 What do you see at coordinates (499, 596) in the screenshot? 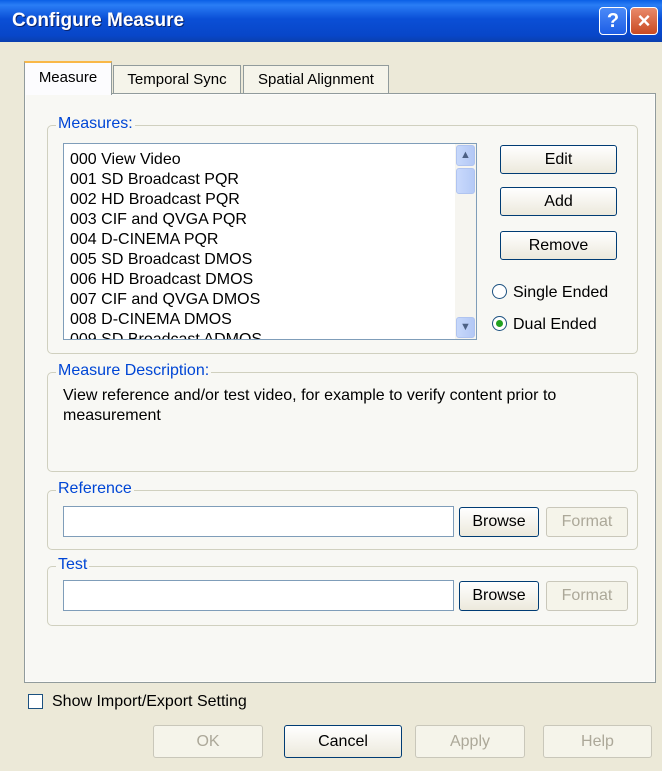
I see `test-browse-button: Browse` at bounding box center [499, 596].